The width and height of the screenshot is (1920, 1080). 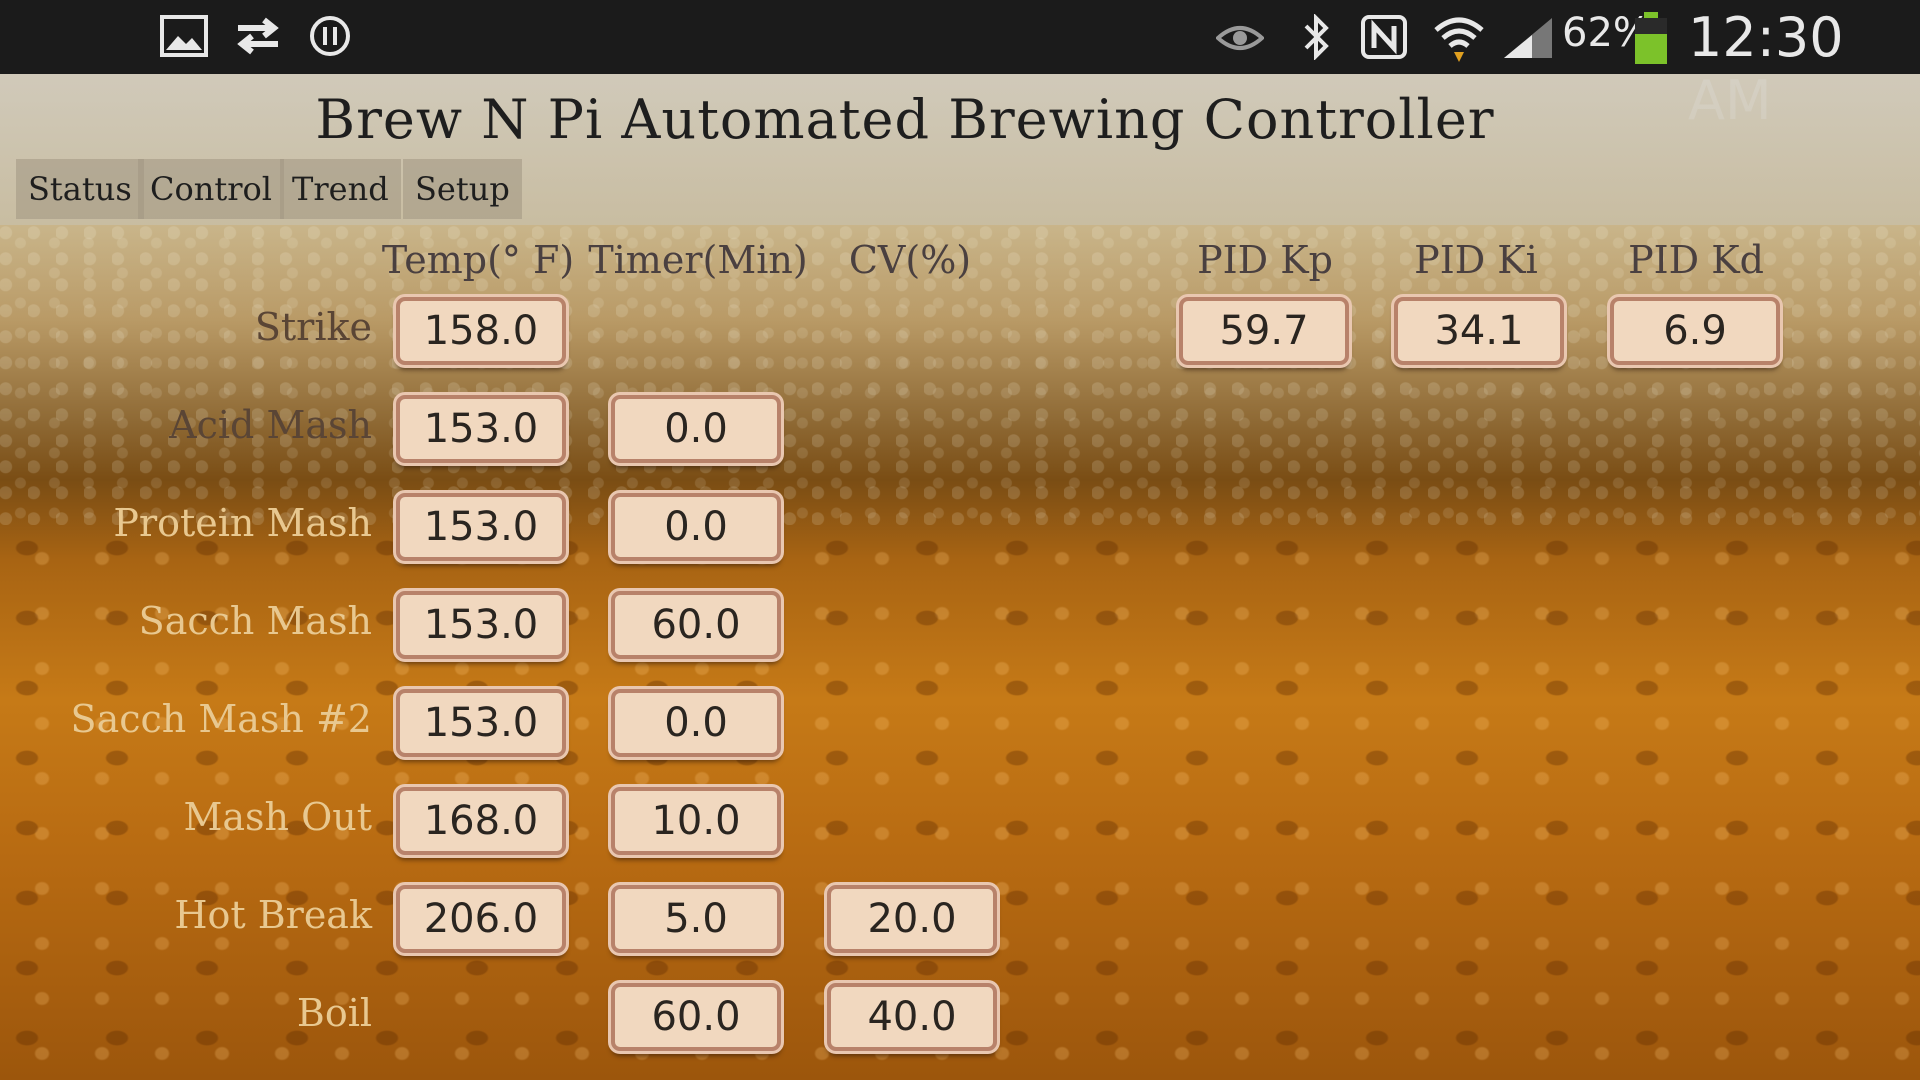 What do you see at coordinates (696, 821) in the screenshot?
I see `mash-out-timer-field: 10.0` at bounding box center [696, 821].